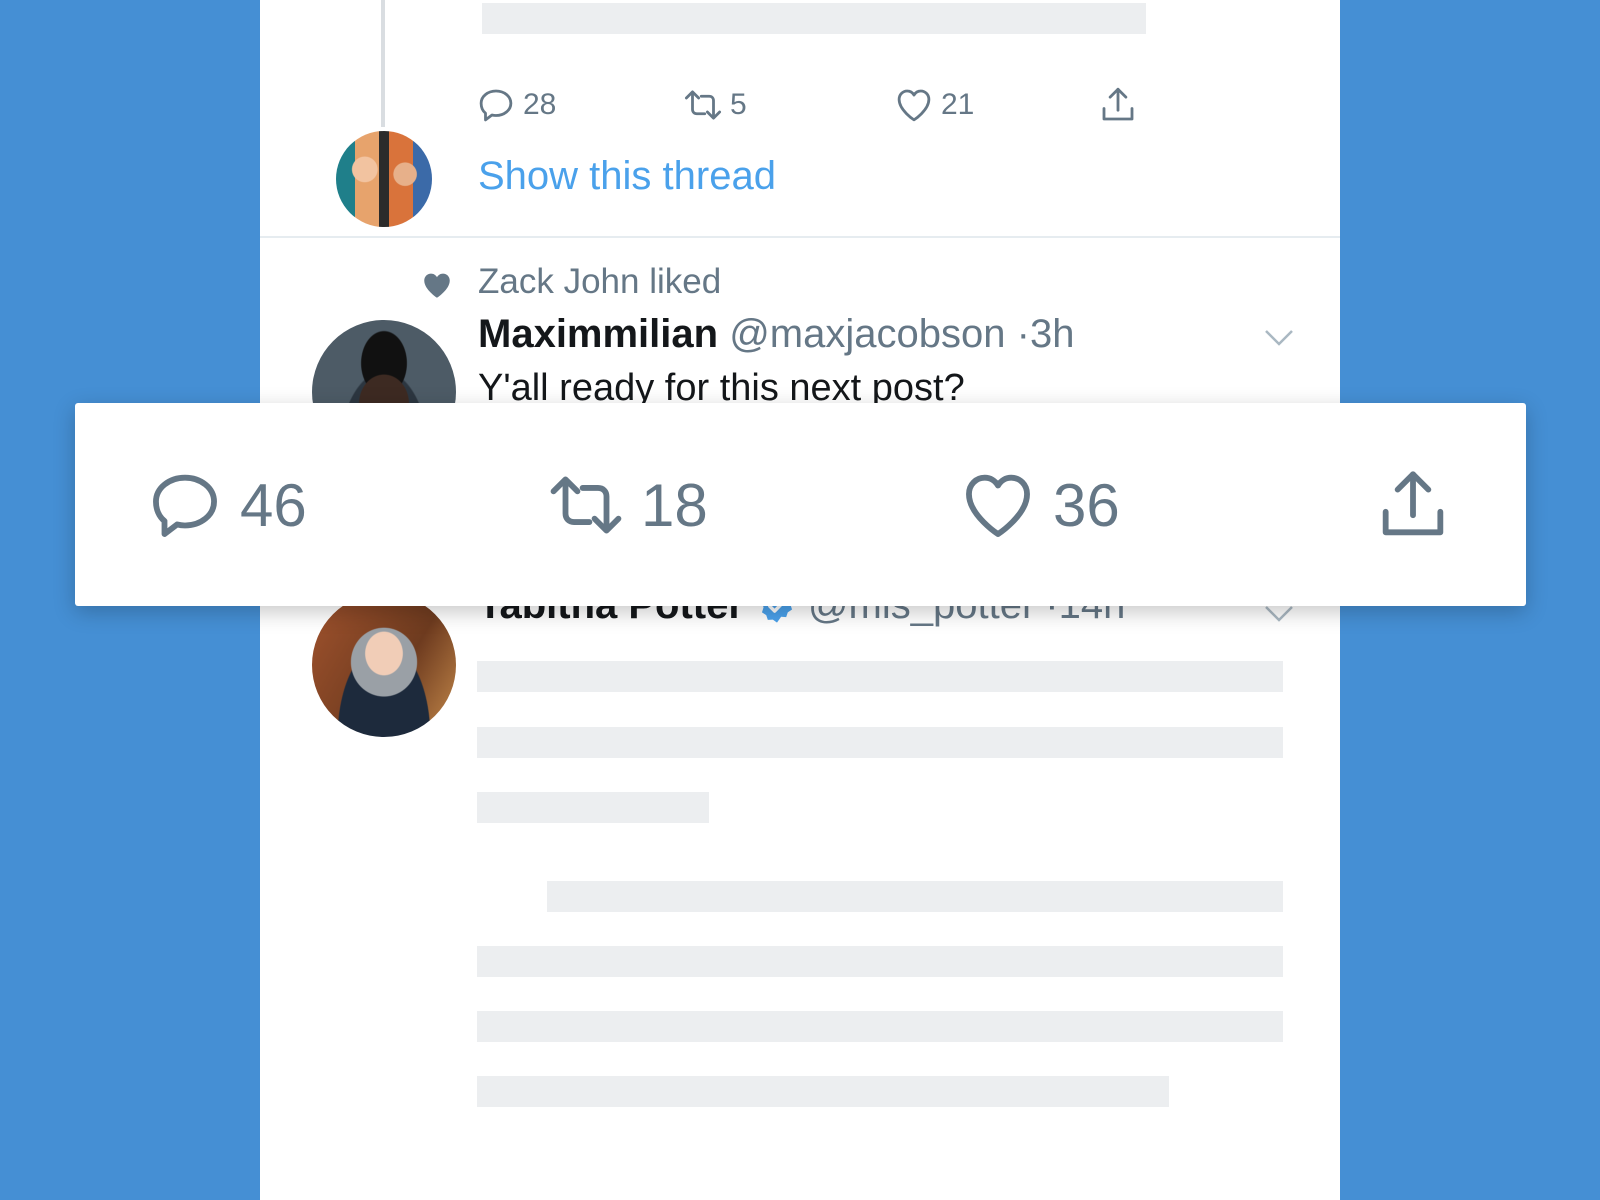 The width and height of the screenshot is (1600, 1200). What do you see at coordinates (800, 237) in the screenshot?
I see `divider` at bounding box center [800, 237].